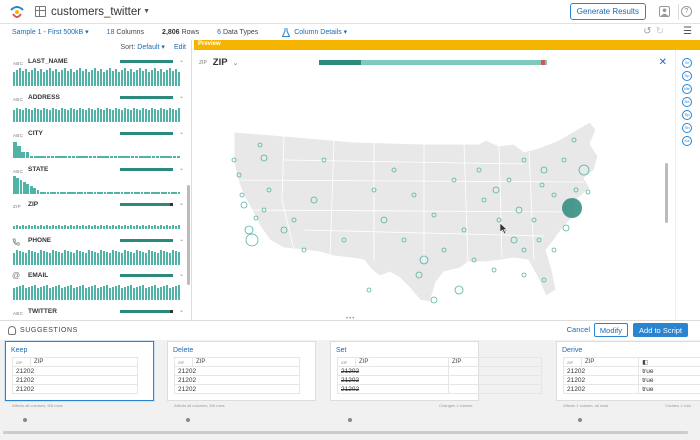 The width and height of the screenshot is (700, 440). What do you see at coordinates (660, 31) in the screenshot?
I see `redo-icon: ↻` at bounding box center [660, 31].